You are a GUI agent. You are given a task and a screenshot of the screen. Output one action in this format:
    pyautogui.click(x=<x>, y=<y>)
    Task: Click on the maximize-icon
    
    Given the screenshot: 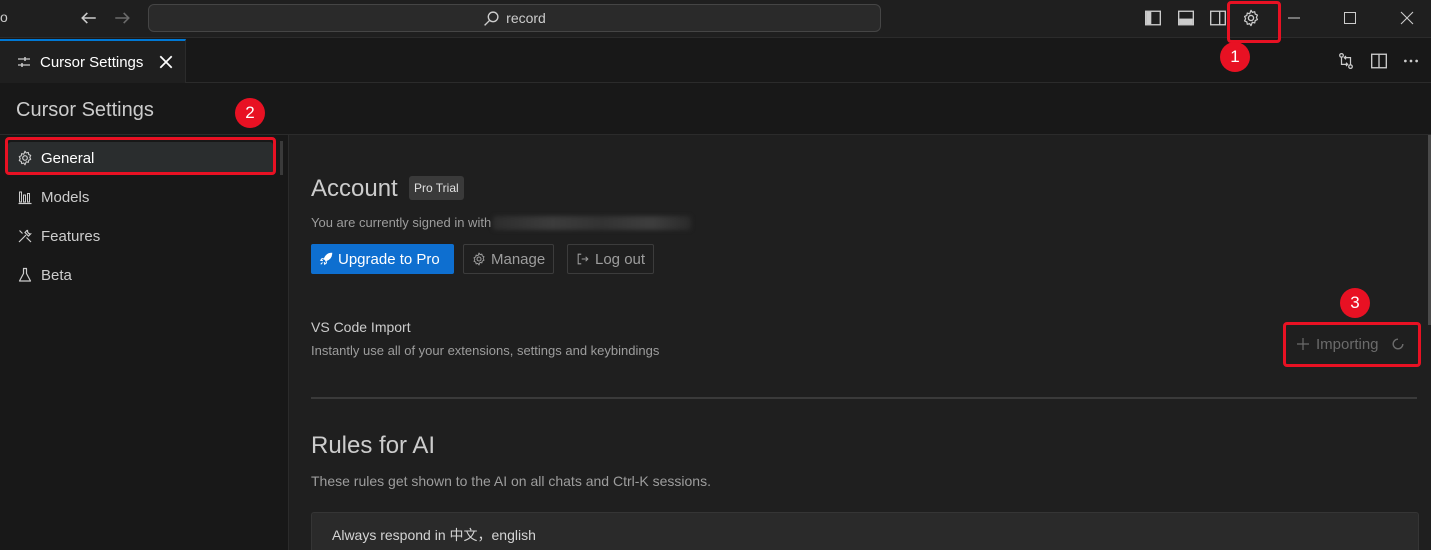 What is the action you would take?
    pyautogui.click(x=1350, y=18)
    